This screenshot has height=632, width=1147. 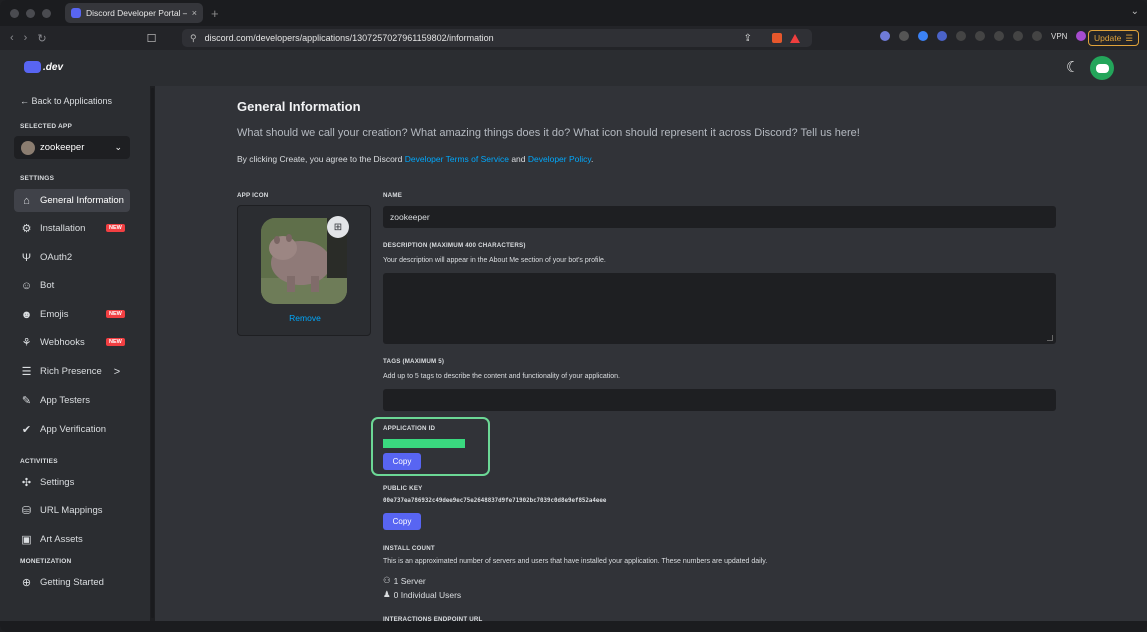 I want to click on user-count: ♟ 0 Individual Users, so click(x=422, y=594).